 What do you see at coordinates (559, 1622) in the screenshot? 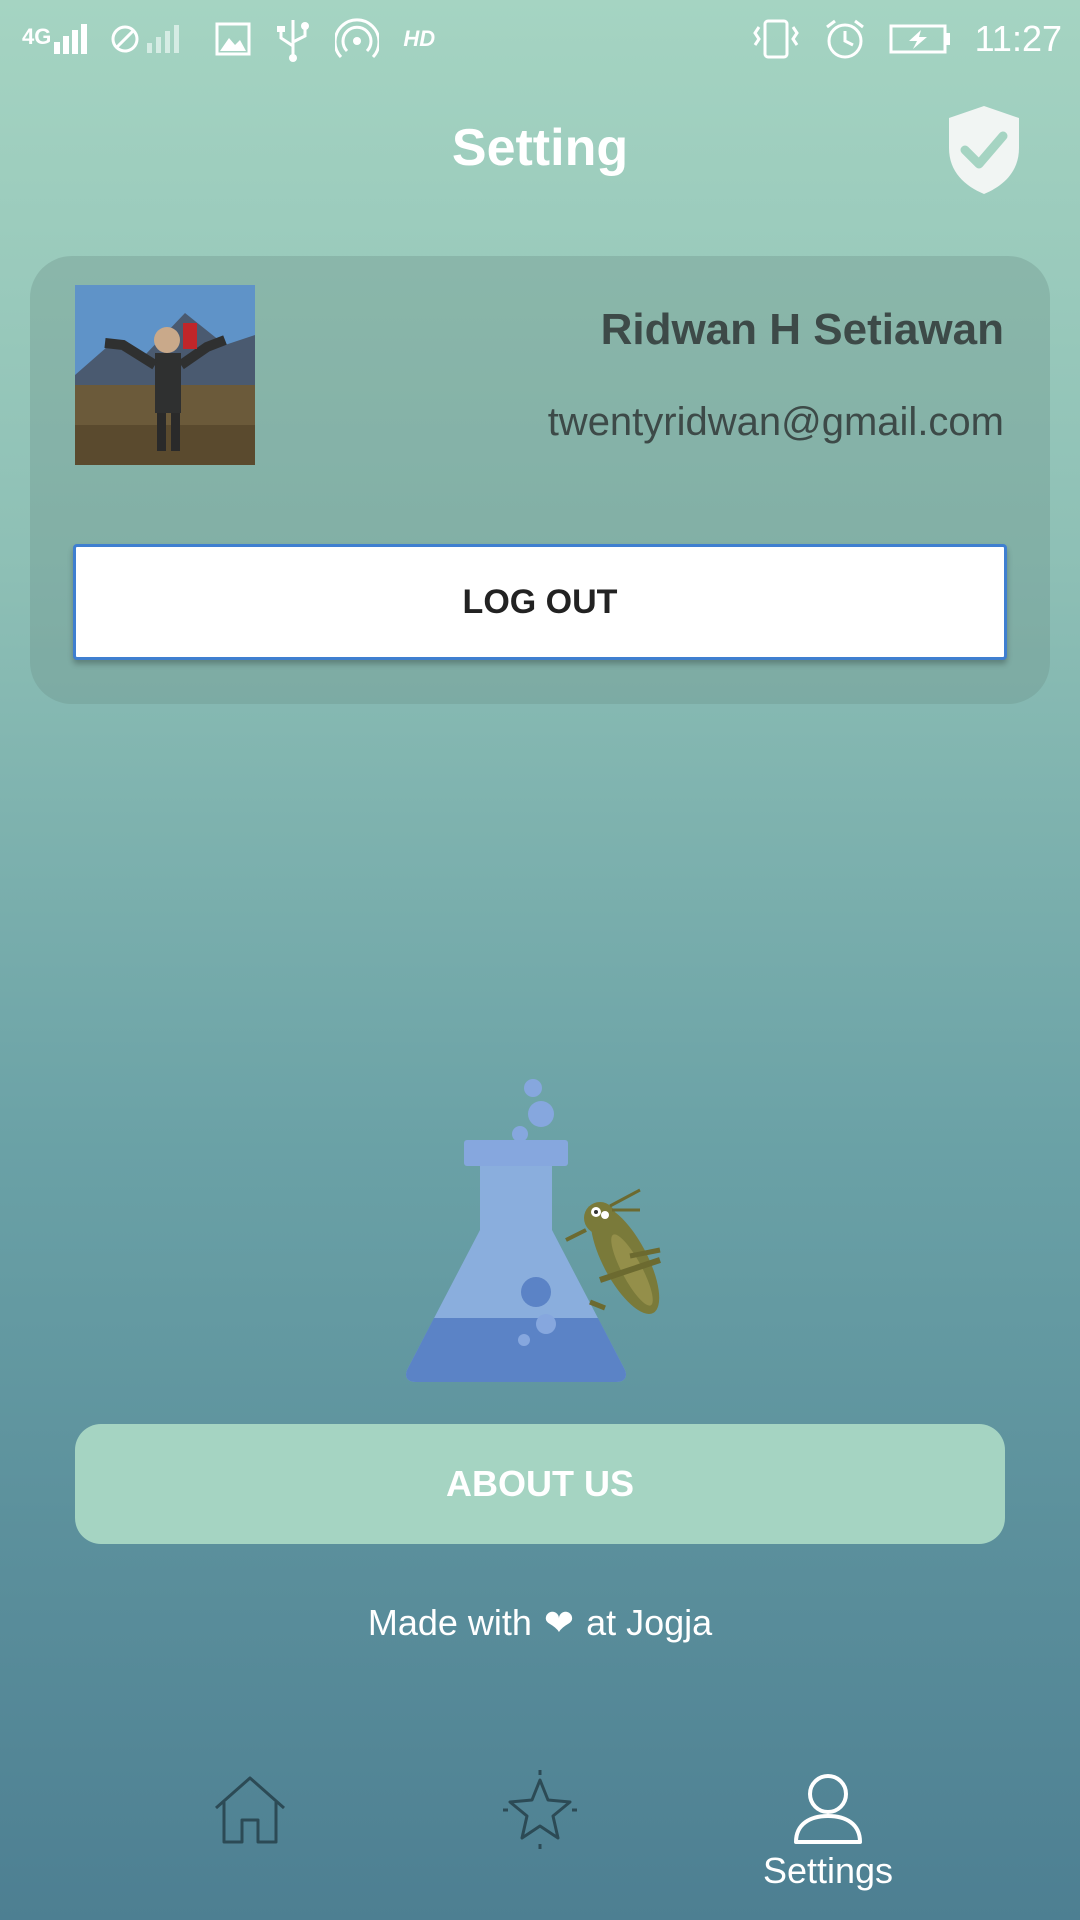
I see `heart-icon: ❤` at bounding box center [559, 1622].